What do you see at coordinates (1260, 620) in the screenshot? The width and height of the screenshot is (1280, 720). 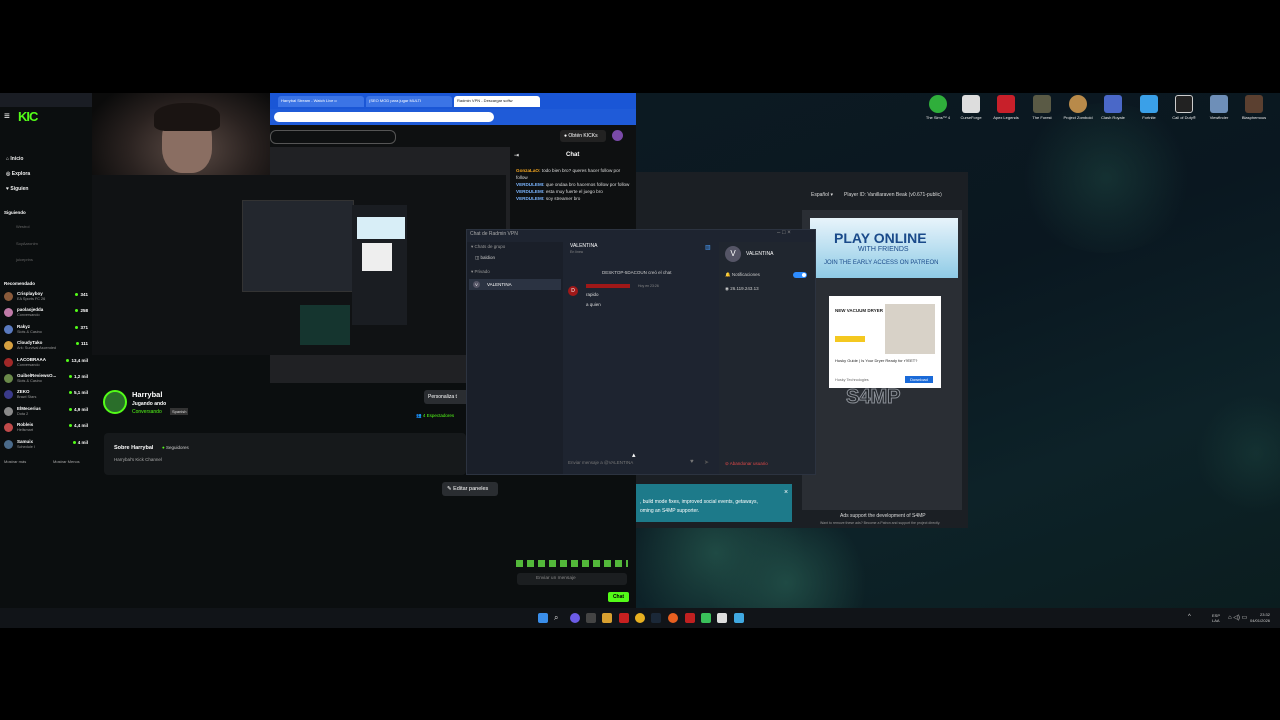 I see `clock-date: 04/01/2026` at bounding box center [1260, 620].